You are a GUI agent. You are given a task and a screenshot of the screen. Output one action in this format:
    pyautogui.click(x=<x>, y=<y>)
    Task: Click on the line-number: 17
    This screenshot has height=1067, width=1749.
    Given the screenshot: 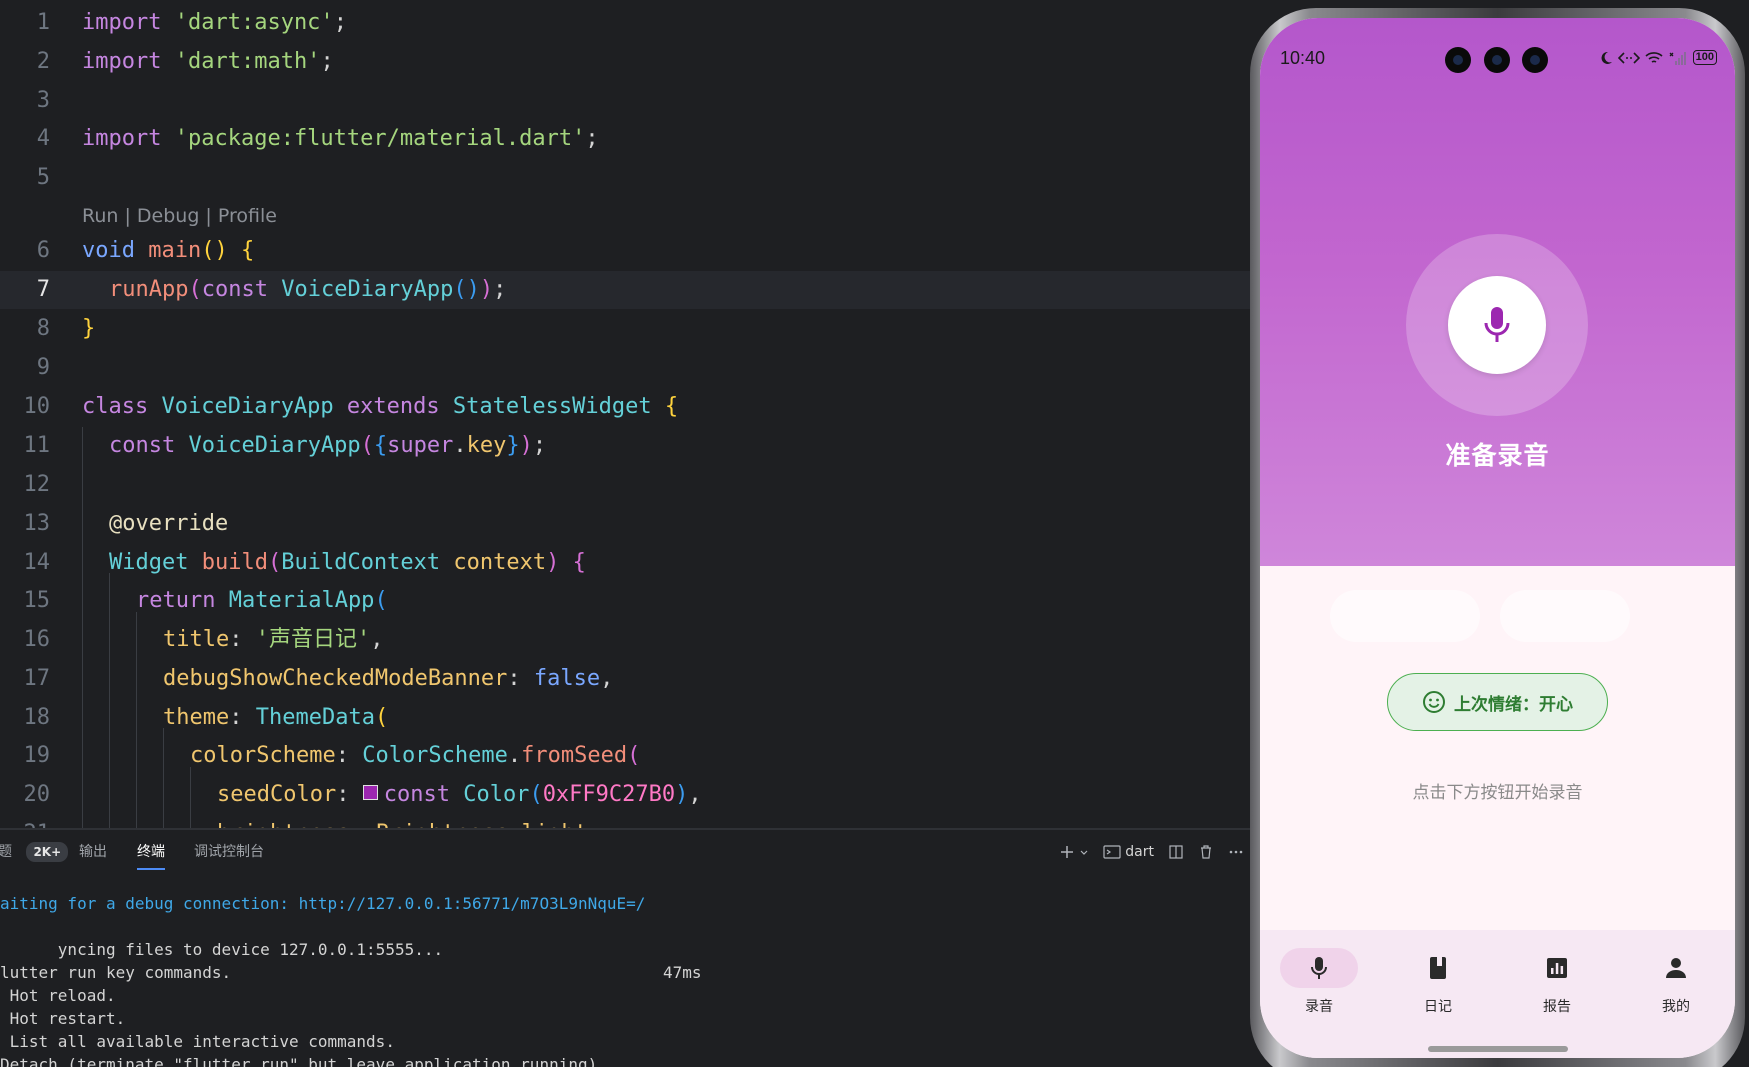 What is the action you would take?
    pyautogui.click(x=37, y=678)
    